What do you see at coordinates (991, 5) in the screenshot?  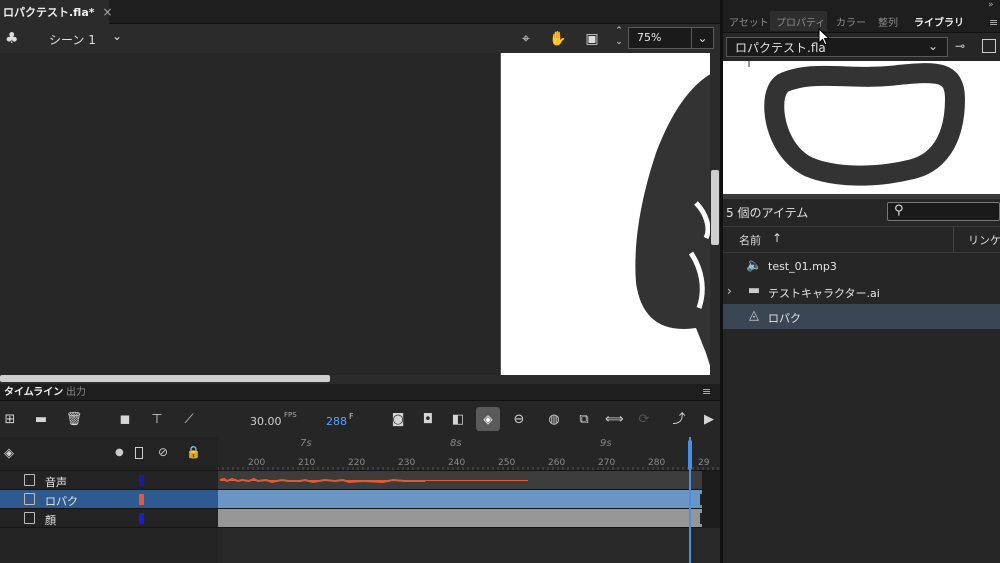 I see `collapse-panel-icon: »` at bounding box center [991, 5].